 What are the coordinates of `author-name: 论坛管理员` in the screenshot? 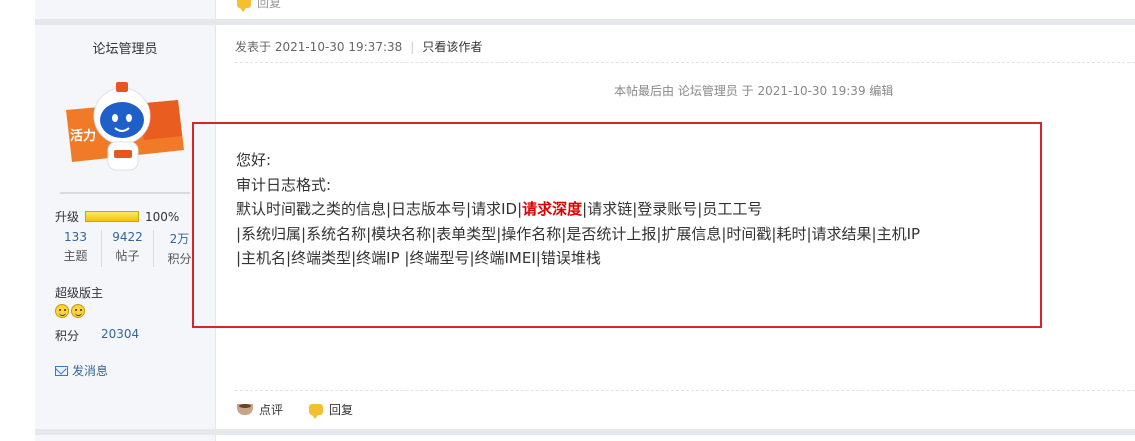 It's located at (125, 47).